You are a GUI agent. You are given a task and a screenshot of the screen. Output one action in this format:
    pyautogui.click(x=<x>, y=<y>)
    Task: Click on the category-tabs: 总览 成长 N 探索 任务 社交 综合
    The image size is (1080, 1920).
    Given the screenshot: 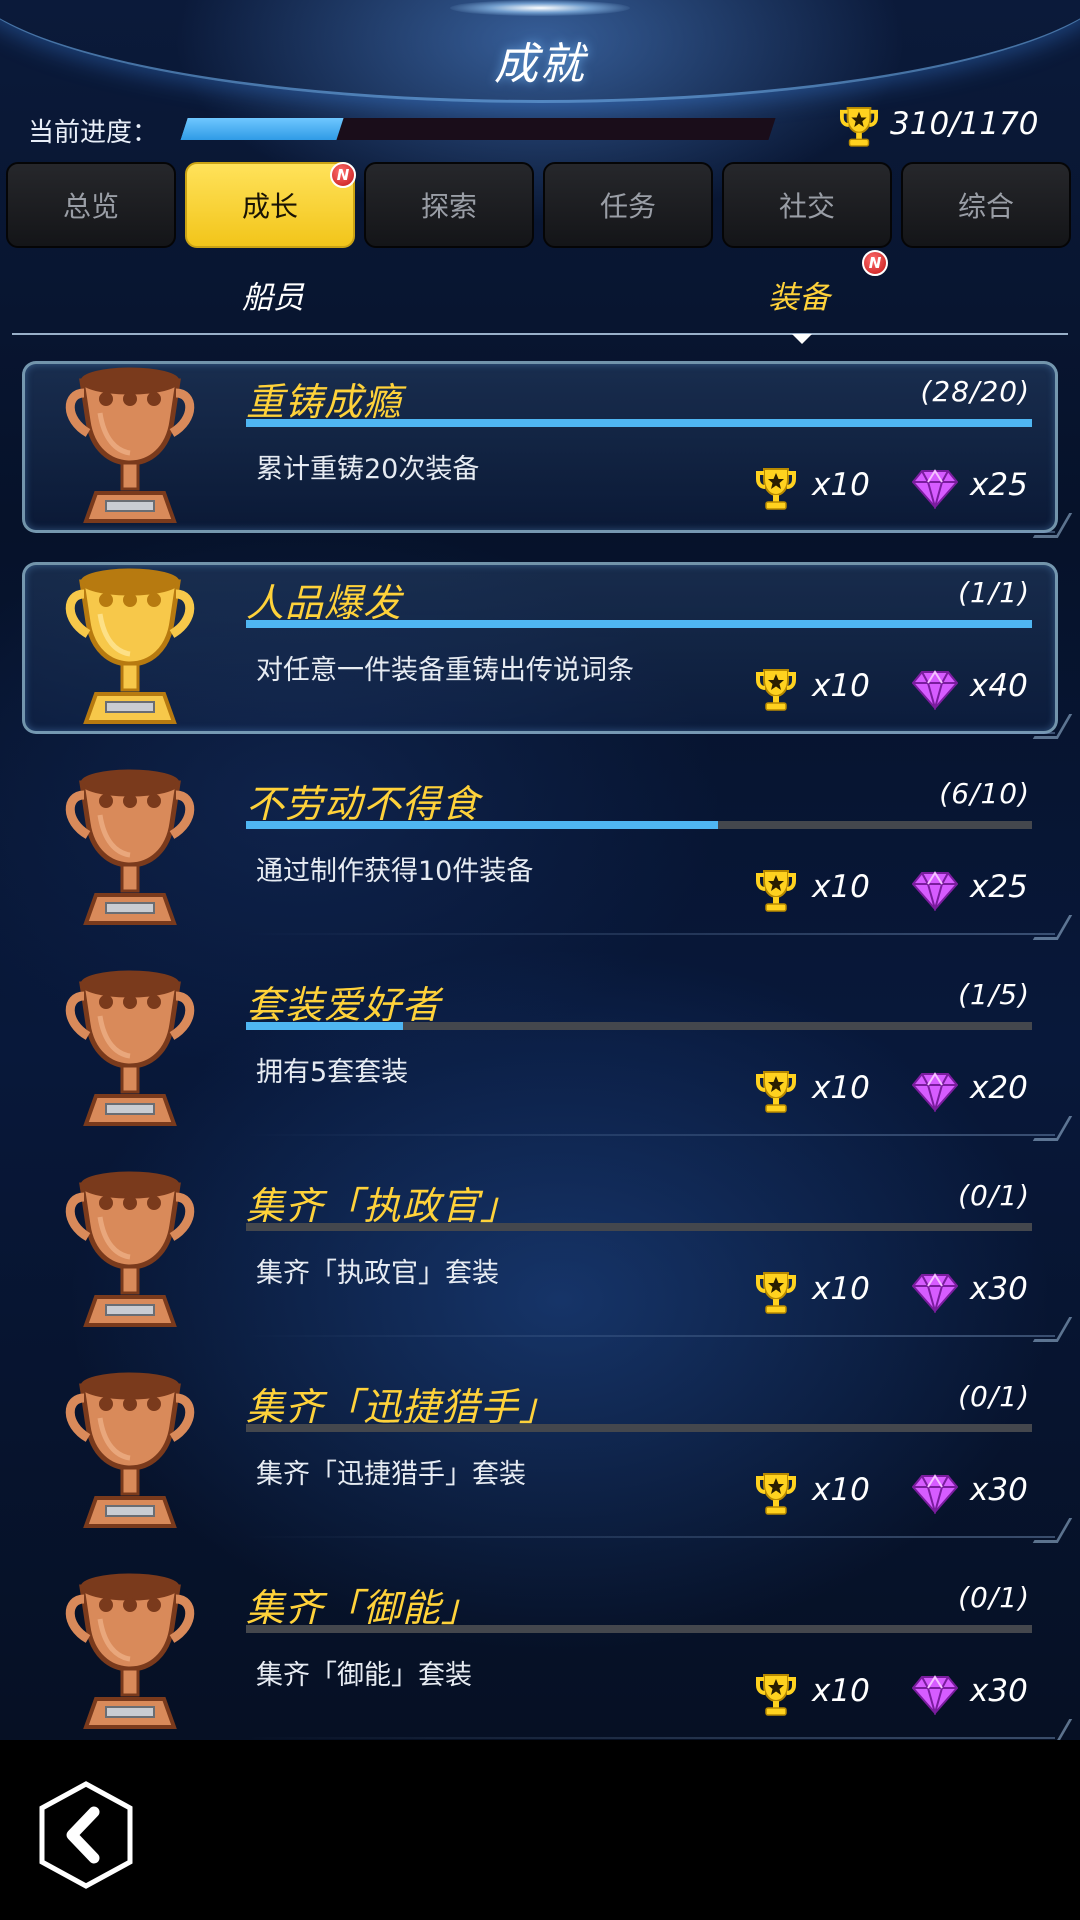 What is the action you would take?
    pyautogui.click(x=540, y=206)
    